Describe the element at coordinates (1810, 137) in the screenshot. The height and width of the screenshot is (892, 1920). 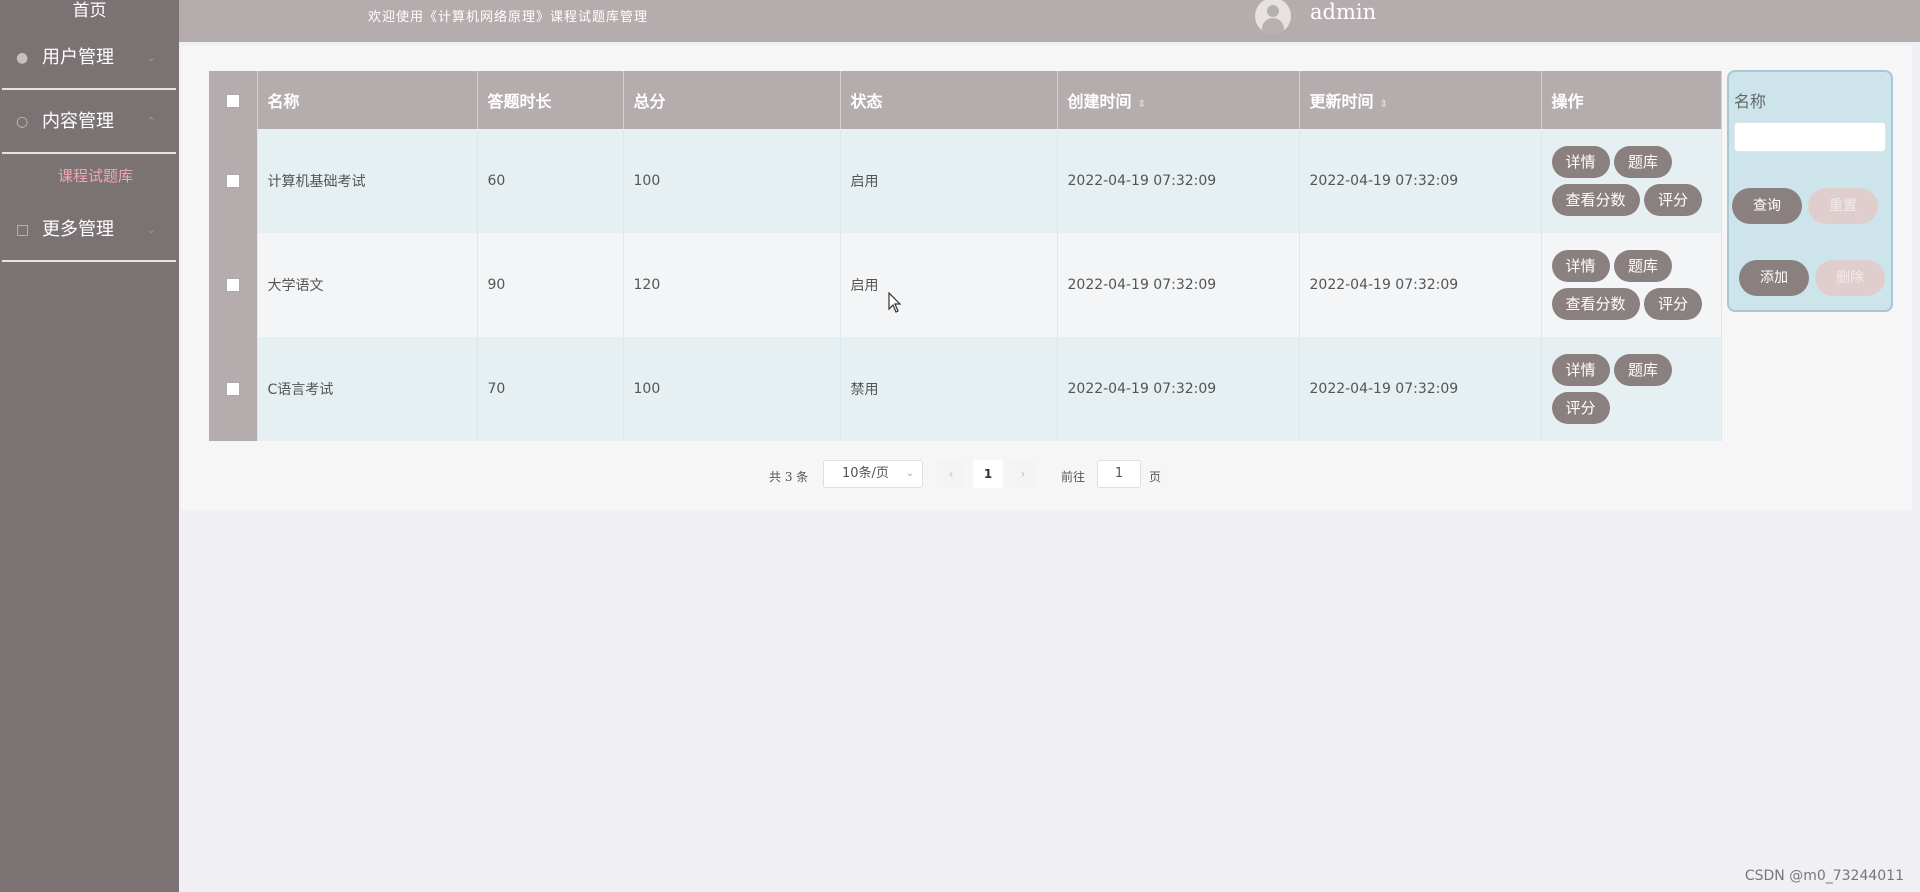
I see `name-search-input` at that location.